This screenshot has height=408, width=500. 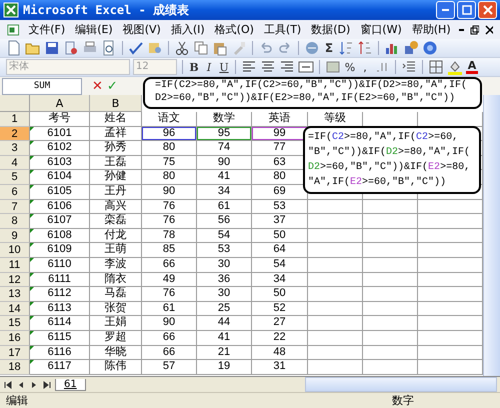 What do you see at coordinates (279, 206) in the screenshot?
I see `cell-text: 53` at bounding box center [279, 206].